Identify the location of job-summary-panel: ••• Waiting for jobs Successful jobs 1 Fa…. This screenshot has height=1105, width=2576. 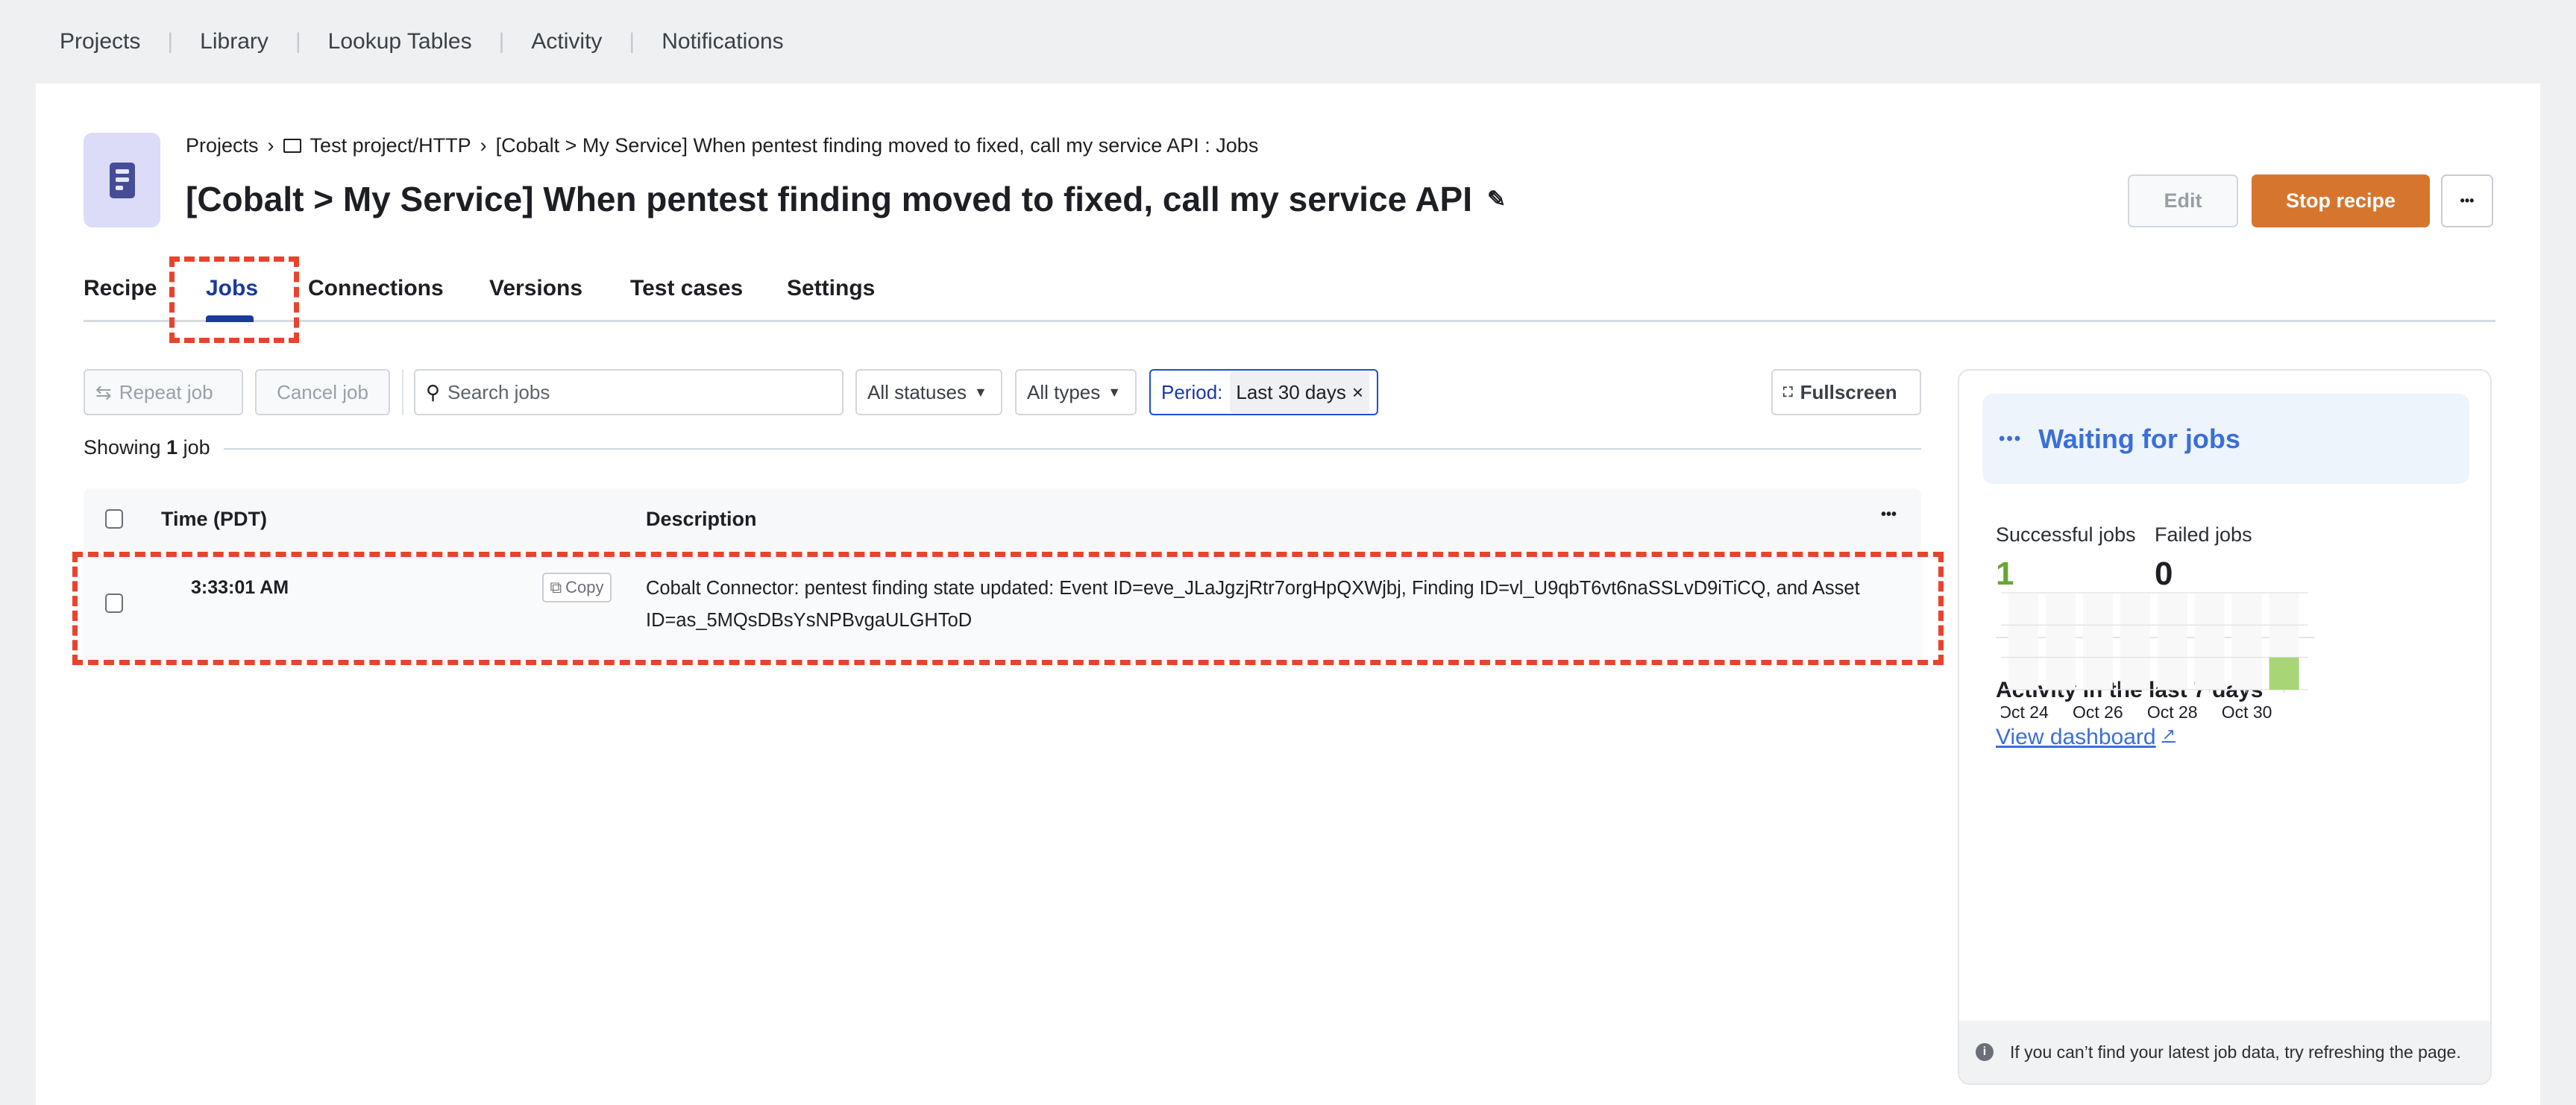
(2225, 727).